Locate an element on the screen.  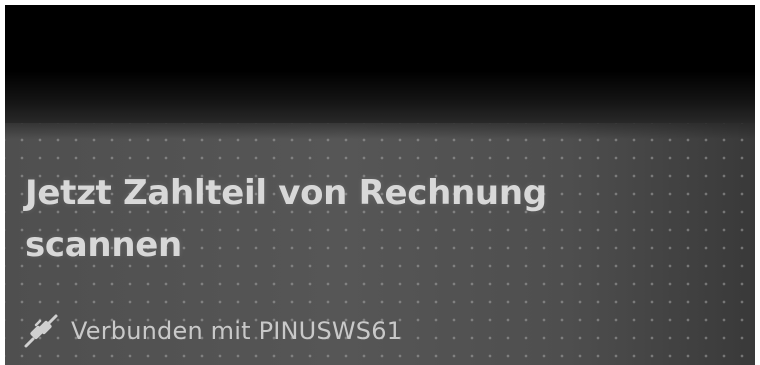
scan-instruction-line-2: scannen is located at coordinates (103, 245).